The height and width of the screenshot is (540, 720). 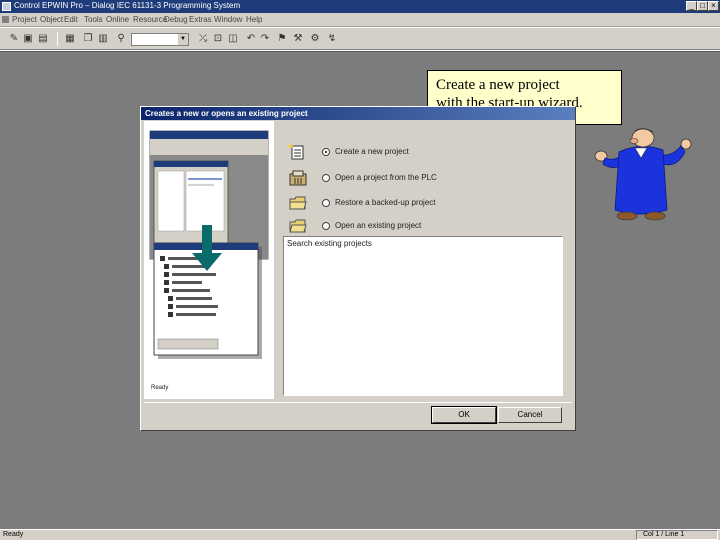 What do you see at coordinates (315, 39) in the screenshot?
I see `monitor-icon: ⚙` at bounding box center [315, 39].